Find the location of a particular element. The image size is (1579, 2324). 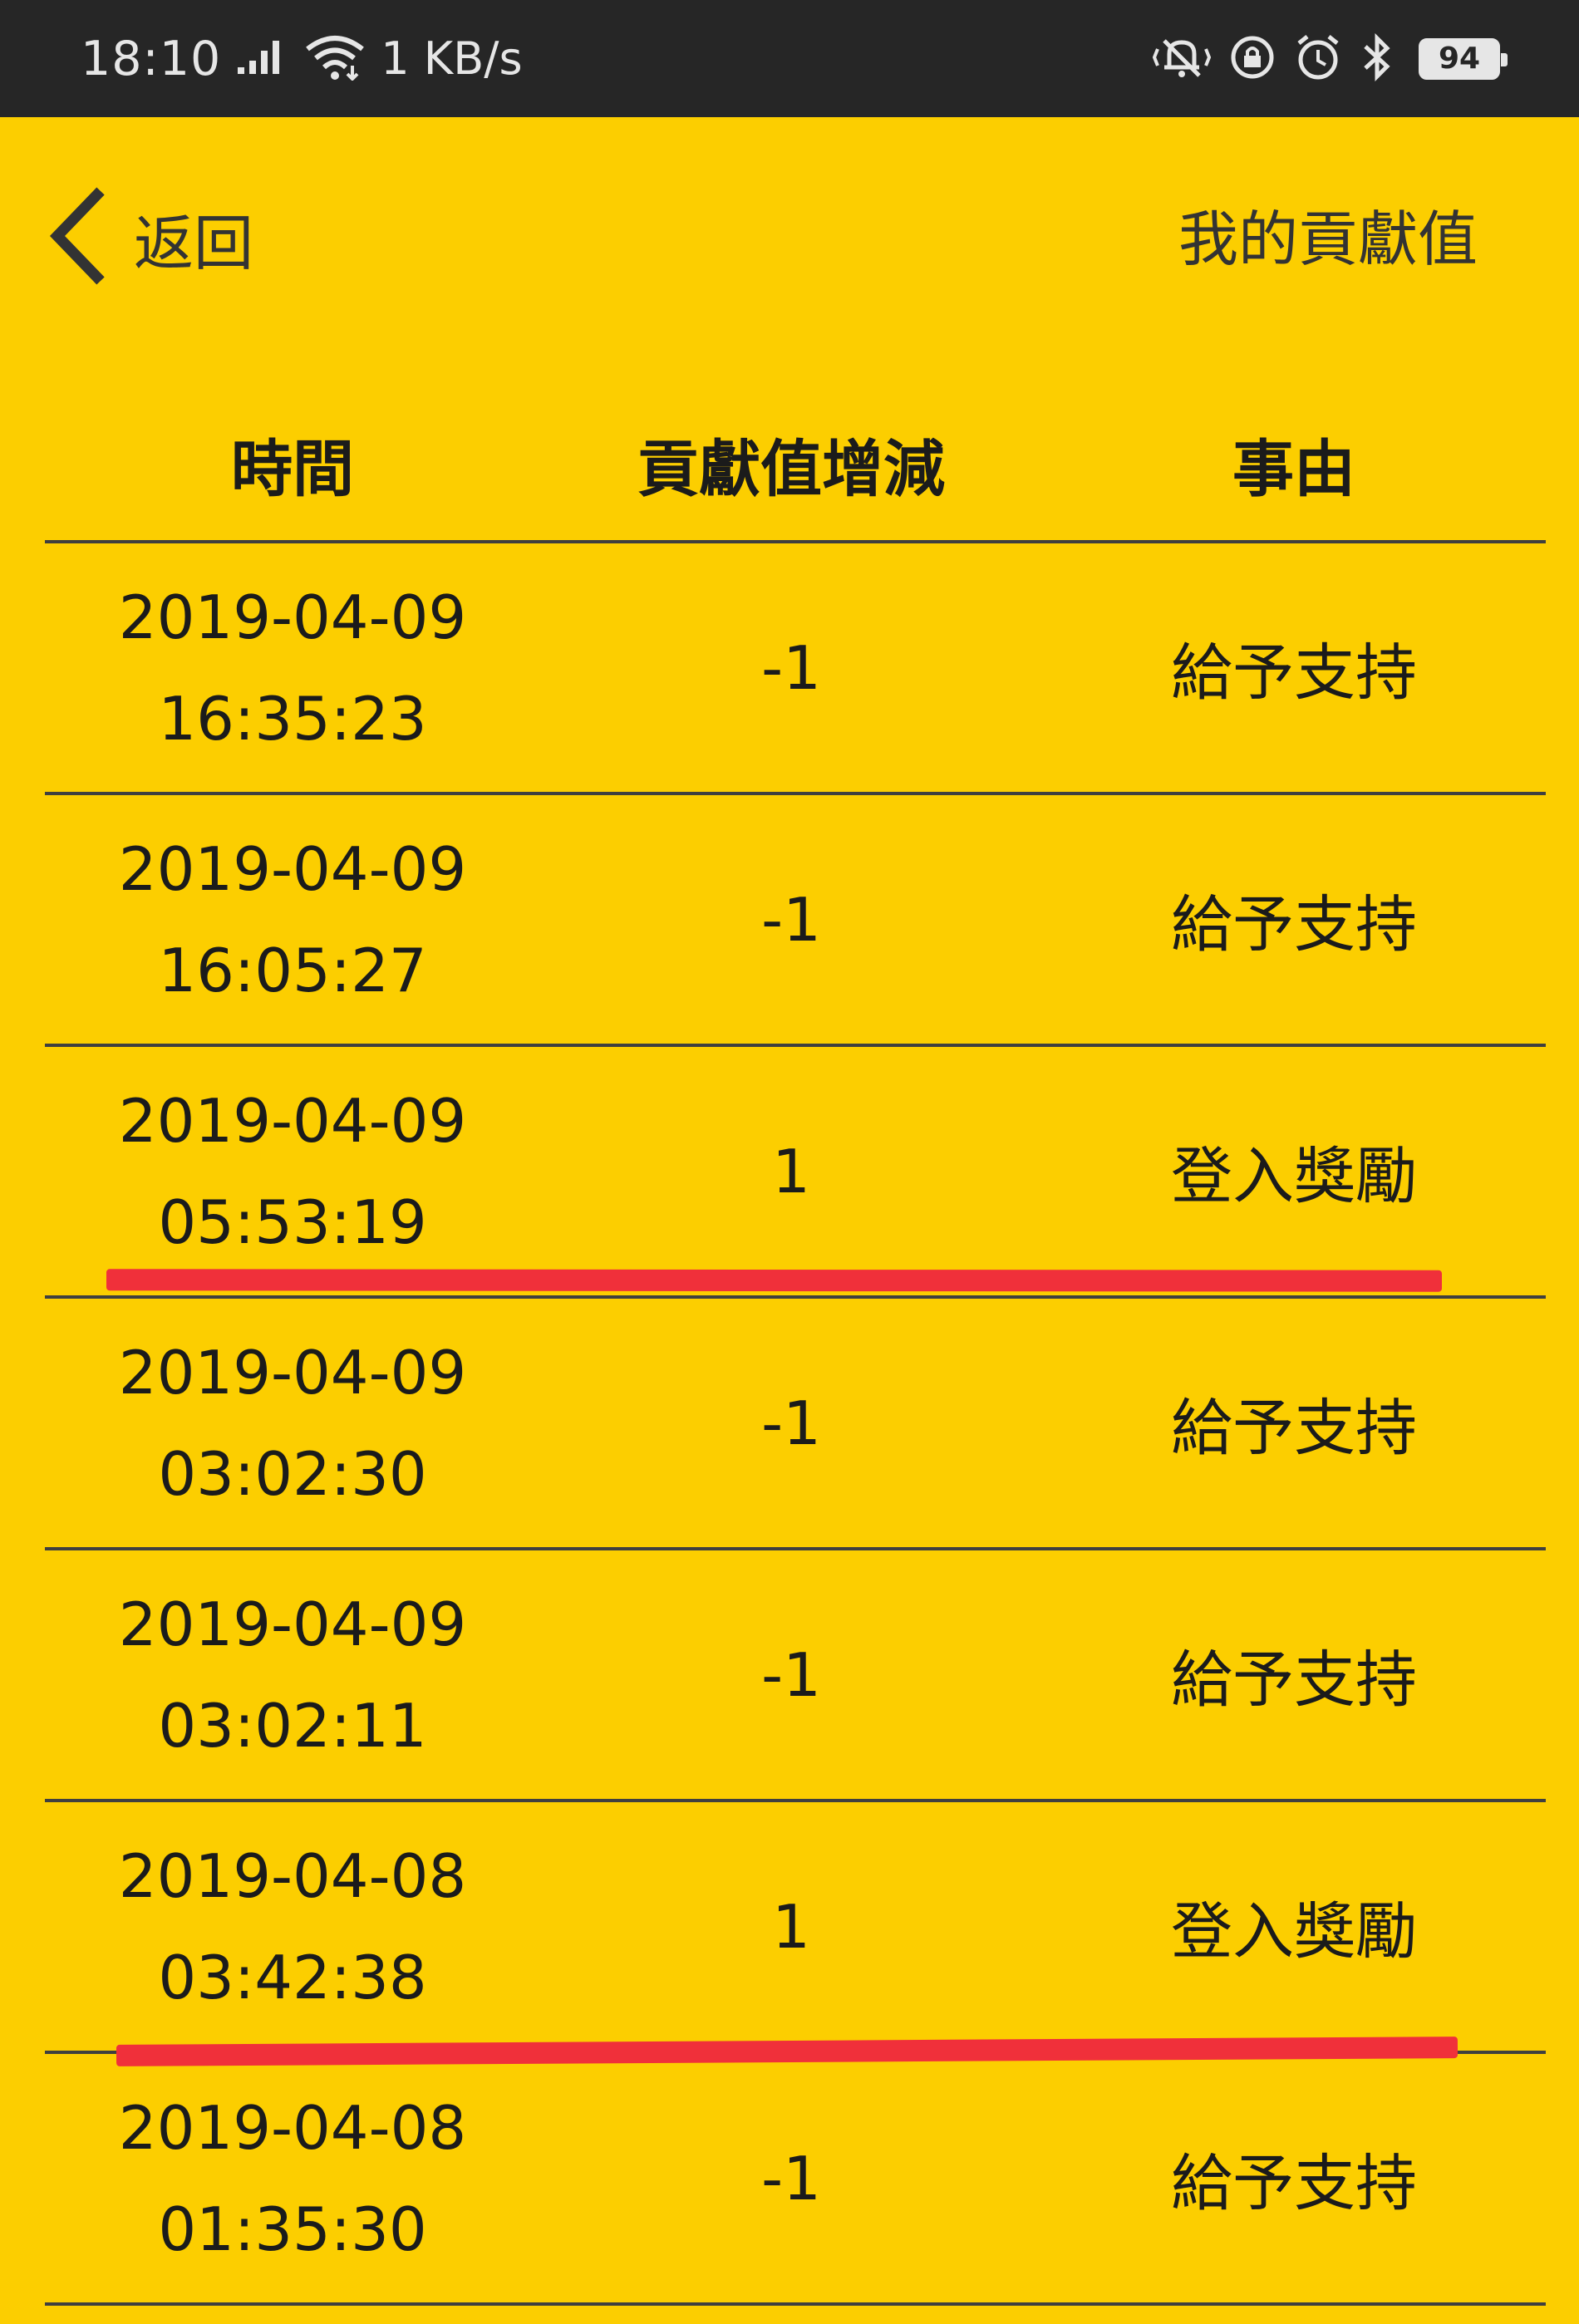

battery-icon: 94 is located at coordinates (1463, 59).